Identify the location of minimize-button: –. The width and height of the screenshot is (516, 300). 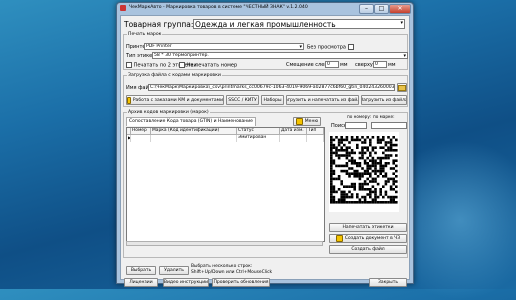
(366, 9).